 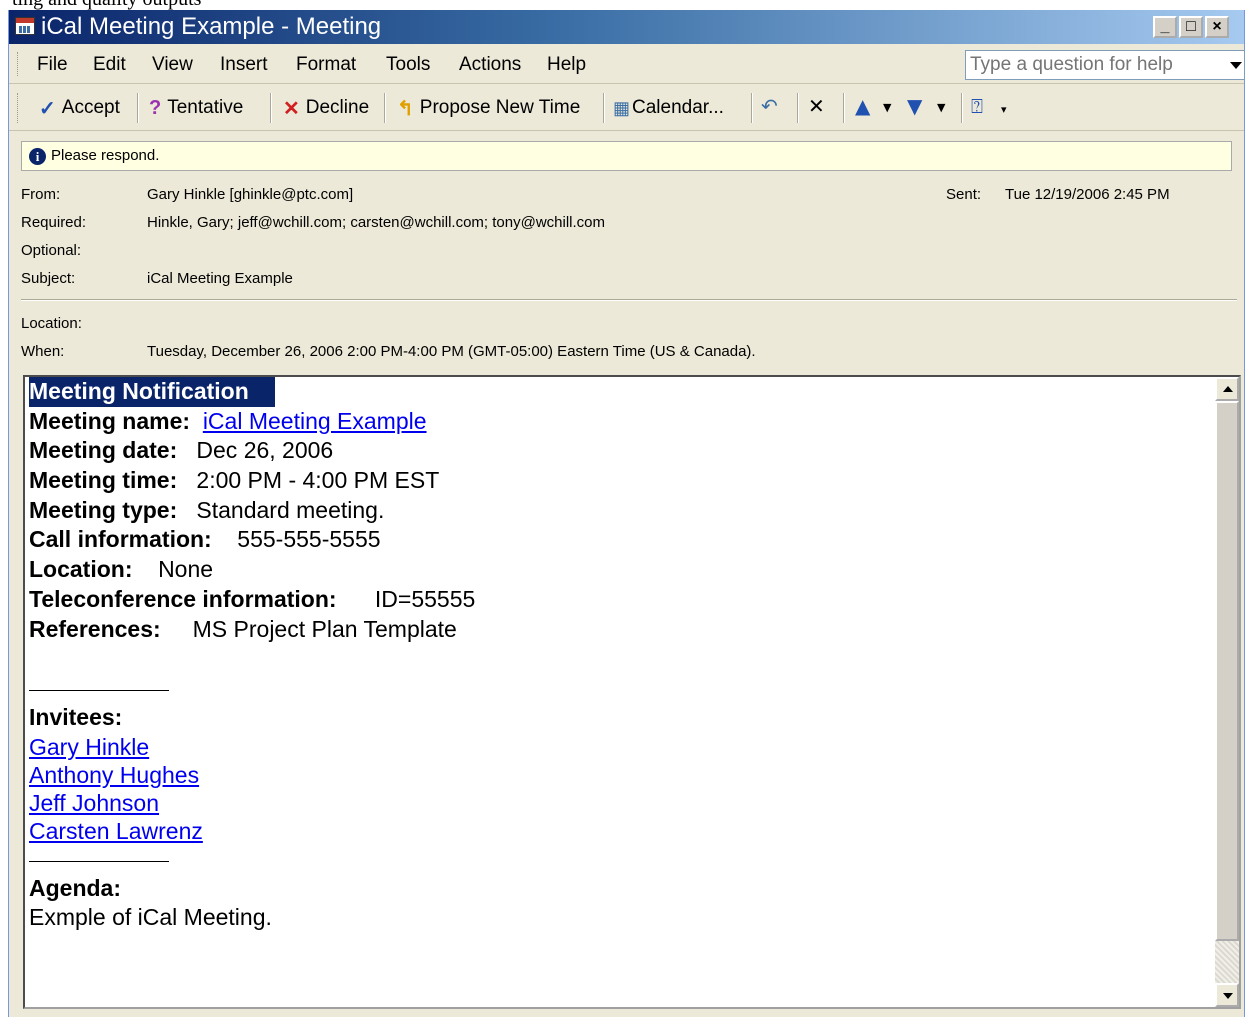 What do you see at coordinates (103, 480) in the screenshot?
I see `meeting-time-label: Meeting time:` at bounding box center [103, 480].